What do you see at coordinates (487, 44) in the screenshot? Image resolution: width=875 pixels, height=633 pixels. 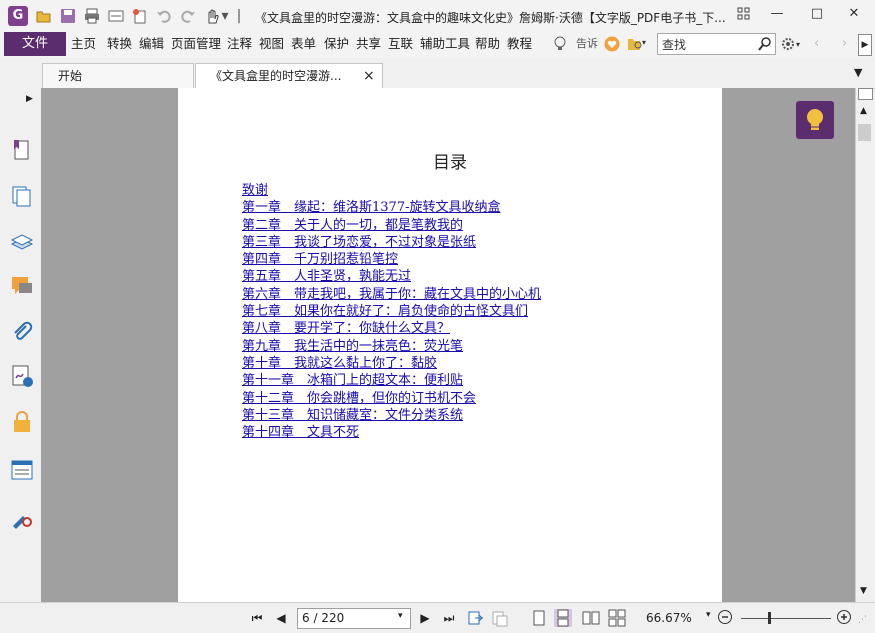 I see `menu-help: 帮助` at bounding box center [487, 44].